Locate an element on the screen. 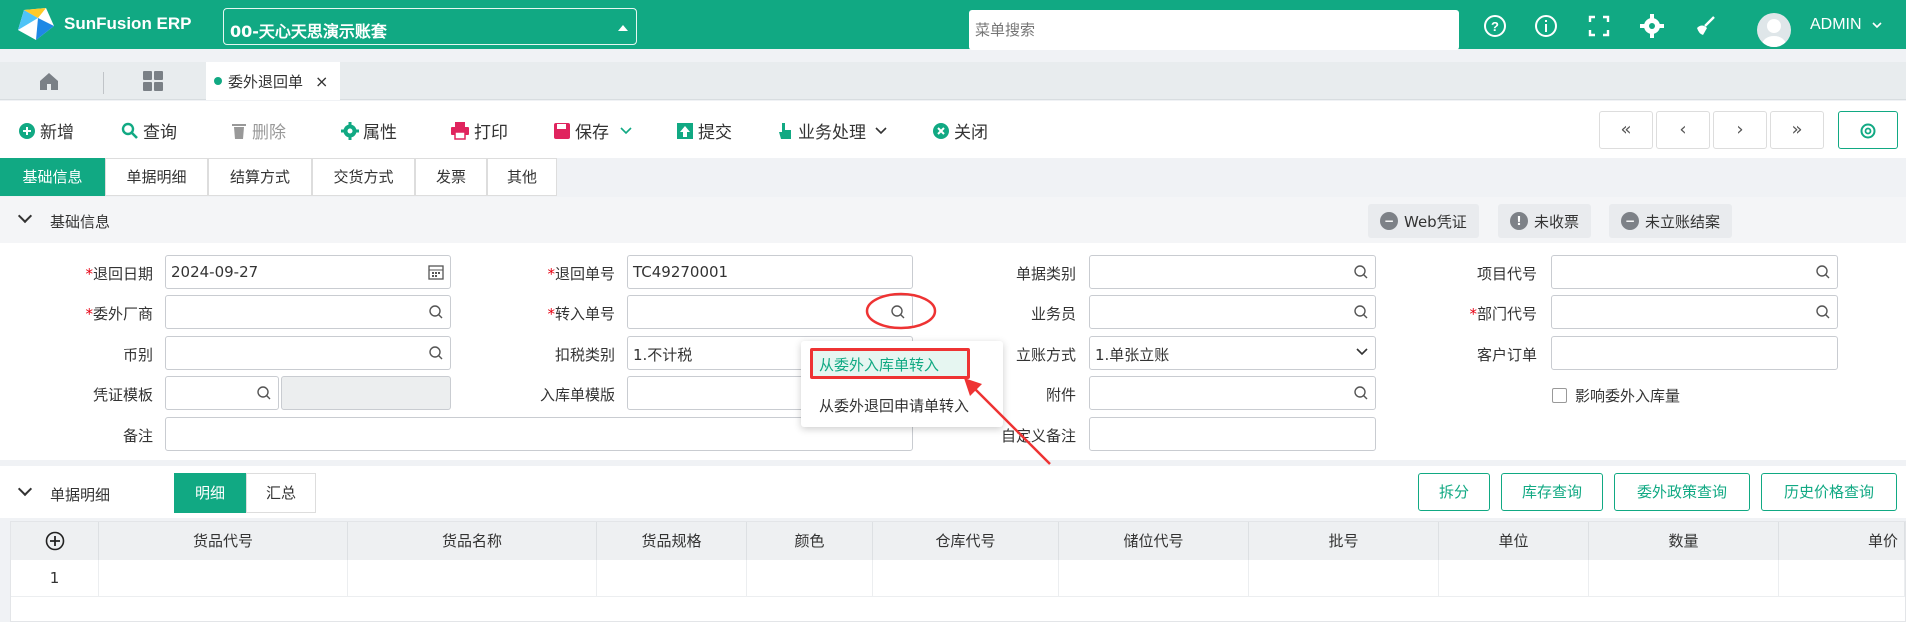  prev-record-button: ‹ is located at coordinates (1683, 130).